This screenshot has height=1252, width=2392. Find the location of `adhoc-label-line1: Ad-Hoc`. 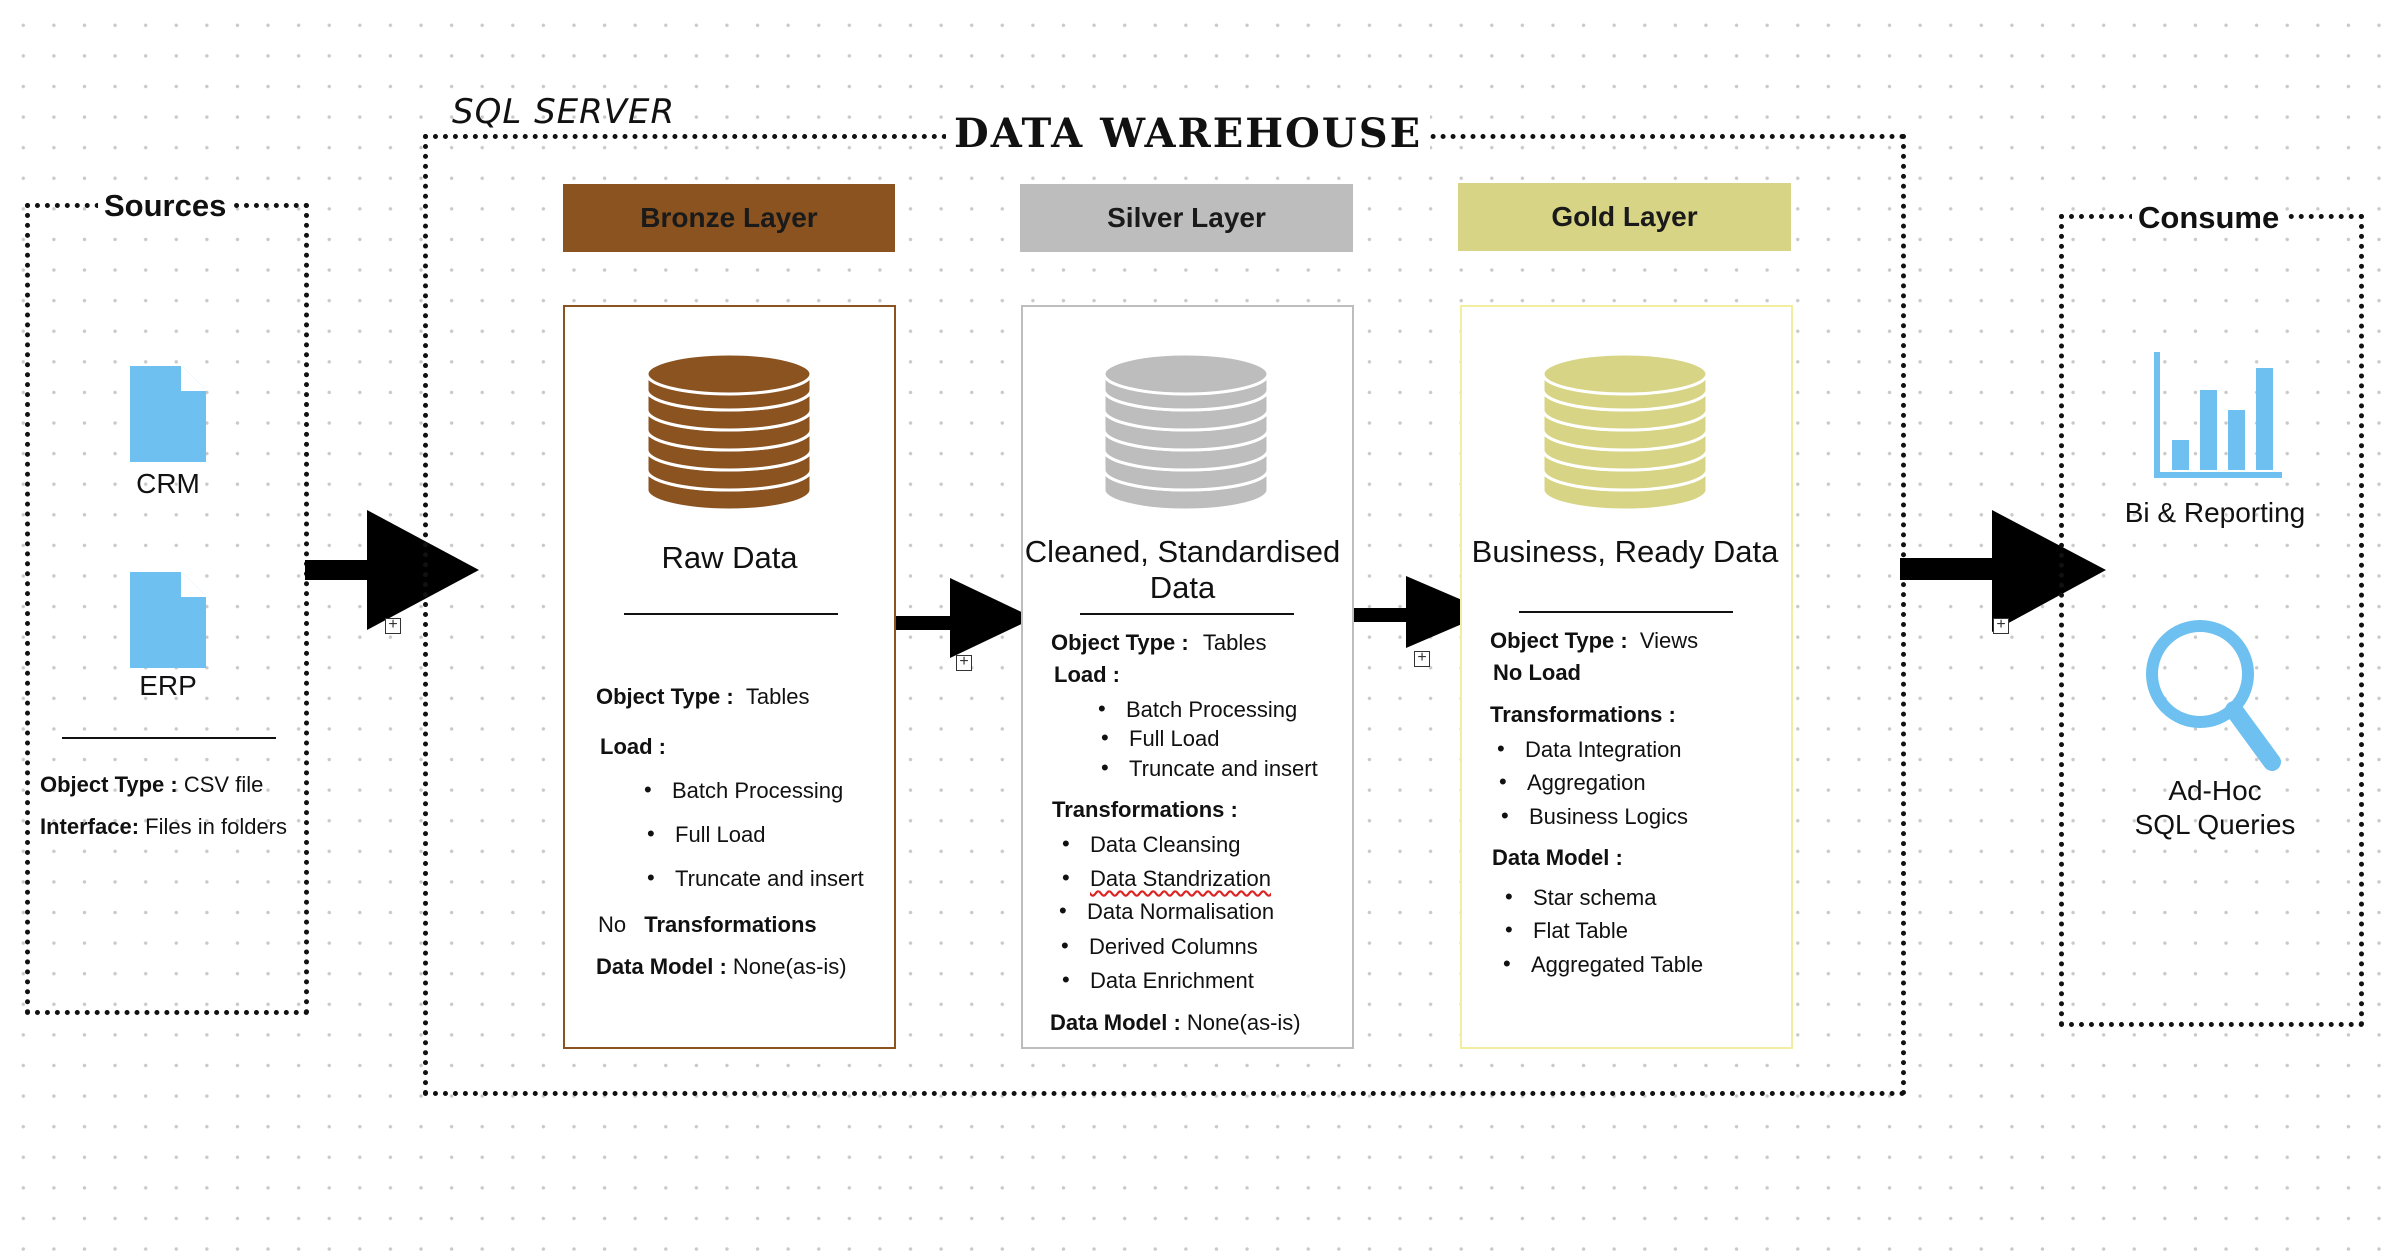

adhoc-label-line1: Ad-Hoc is located at coordinates (2215, 790).